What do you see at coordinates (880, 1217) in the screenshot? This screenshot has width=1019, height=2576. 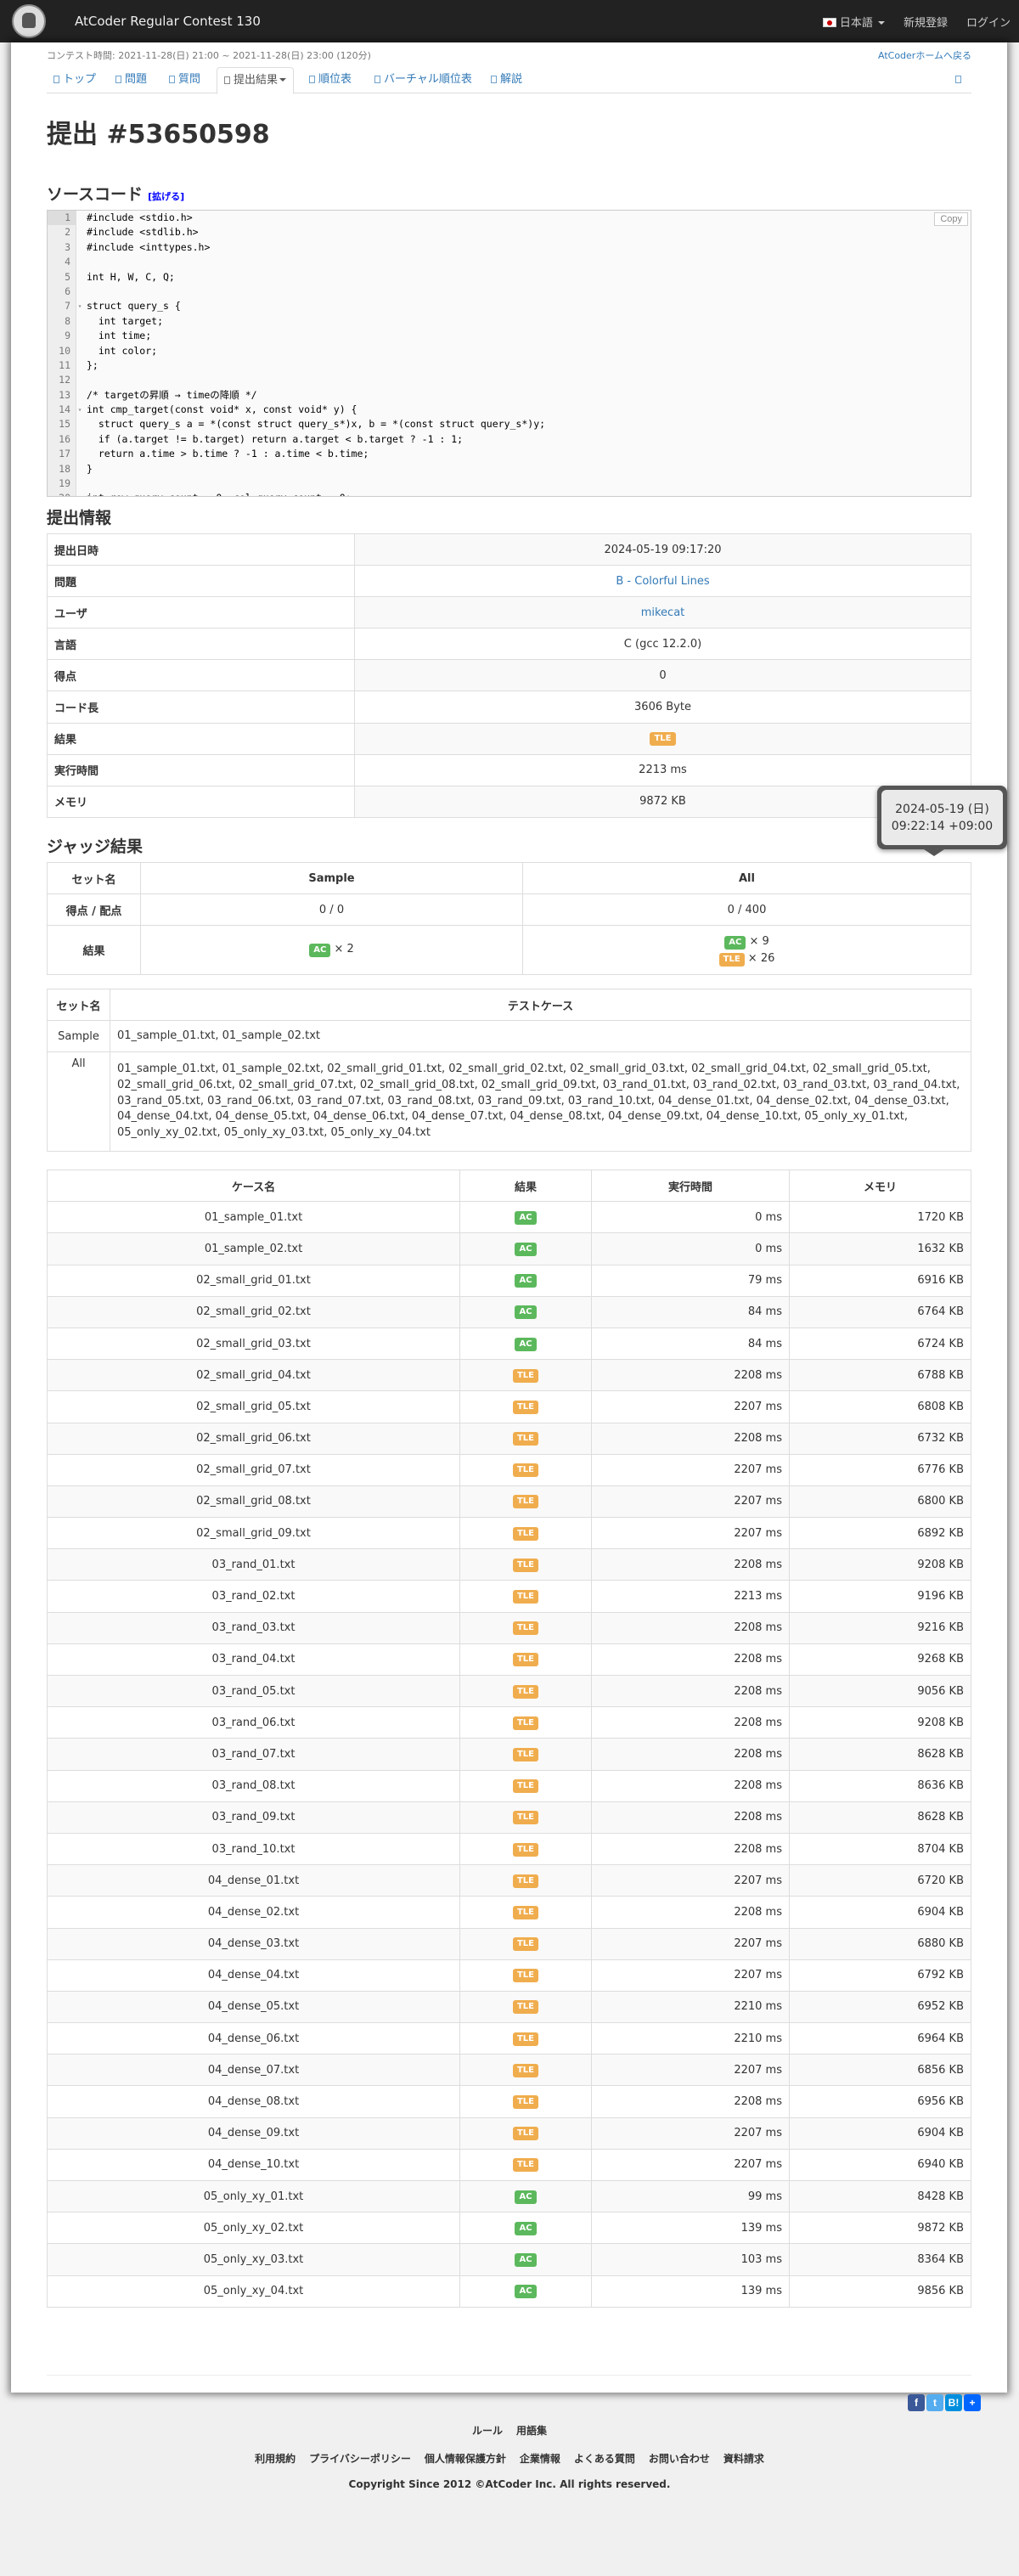 I see `memory-cell: 1720 KB` at bounding box center [880, 1217].